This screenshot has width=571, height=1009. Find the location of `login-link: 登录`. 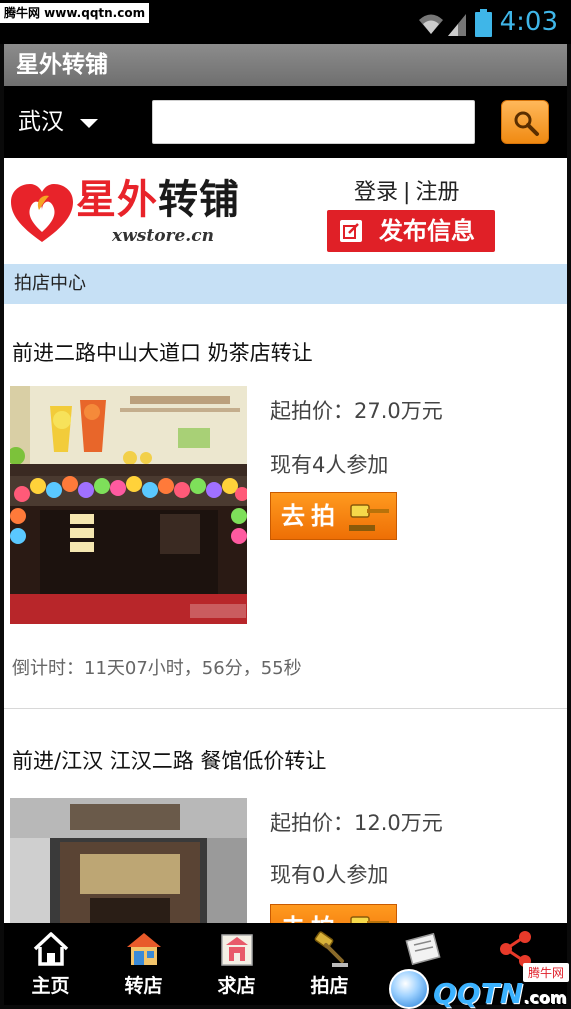

login-link: 登录 is located at coordinates (376, 192).